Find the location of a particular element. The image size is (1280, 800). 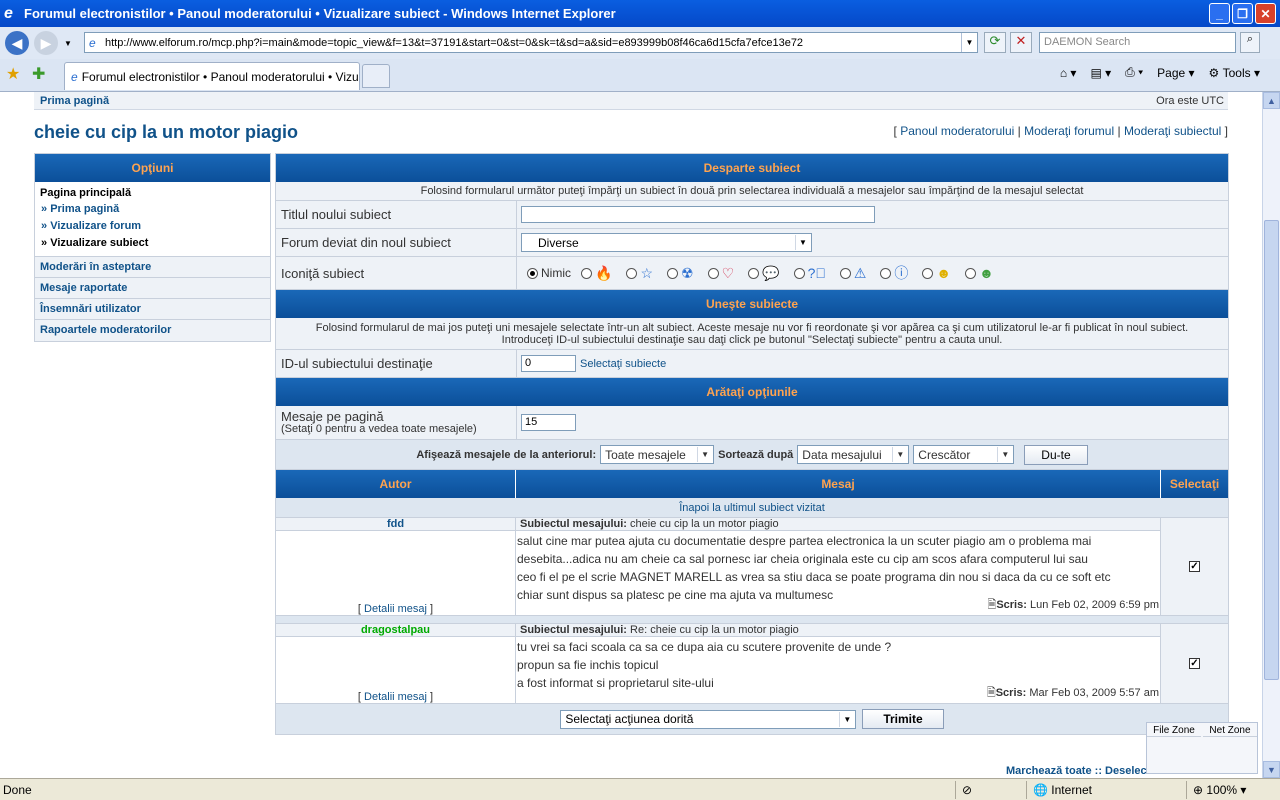

post-author: dragostalpau is located at coordinates (395, 630).